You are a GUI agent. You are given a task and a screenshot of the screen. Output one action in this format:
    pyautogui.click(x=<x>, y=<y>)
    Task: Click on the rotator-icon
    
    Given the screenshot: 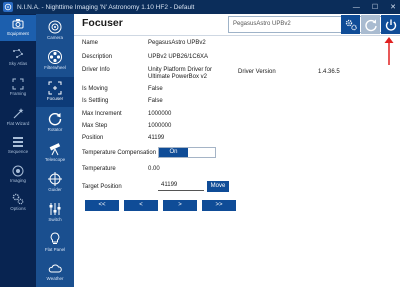 What is the action you would take?
    pyautogui.click(x=55, y=119)
    